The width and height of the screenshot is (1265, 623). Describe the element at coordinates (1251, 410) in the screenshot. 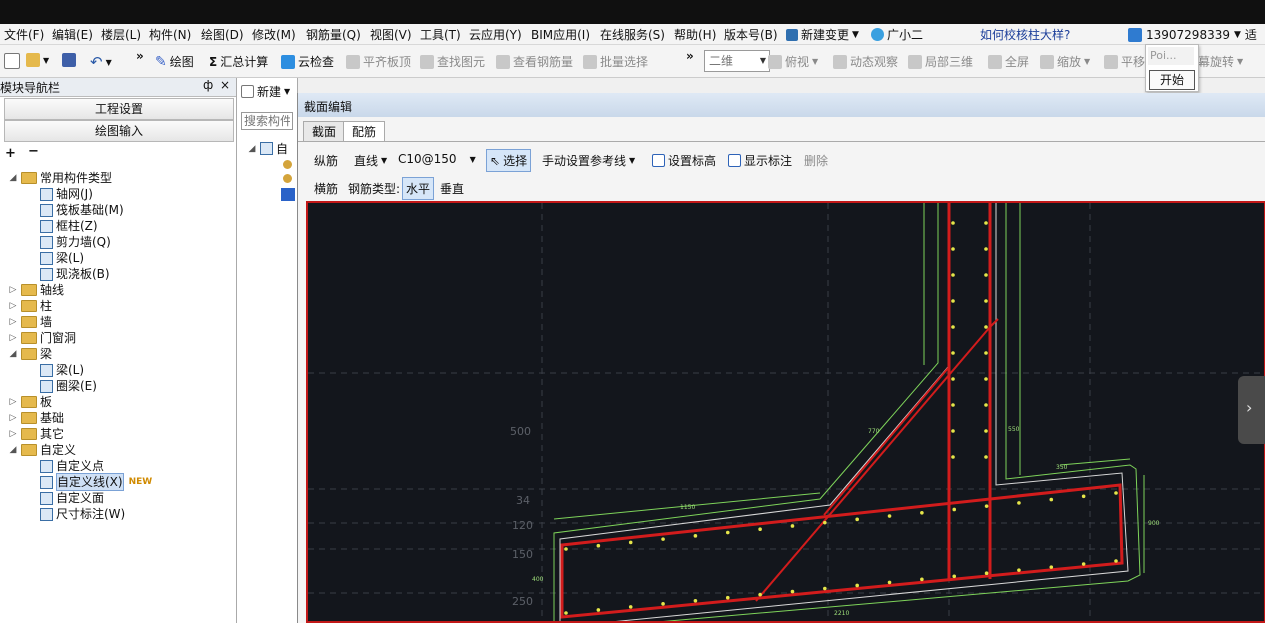

I see `side-expand-handle: ›` at that location.